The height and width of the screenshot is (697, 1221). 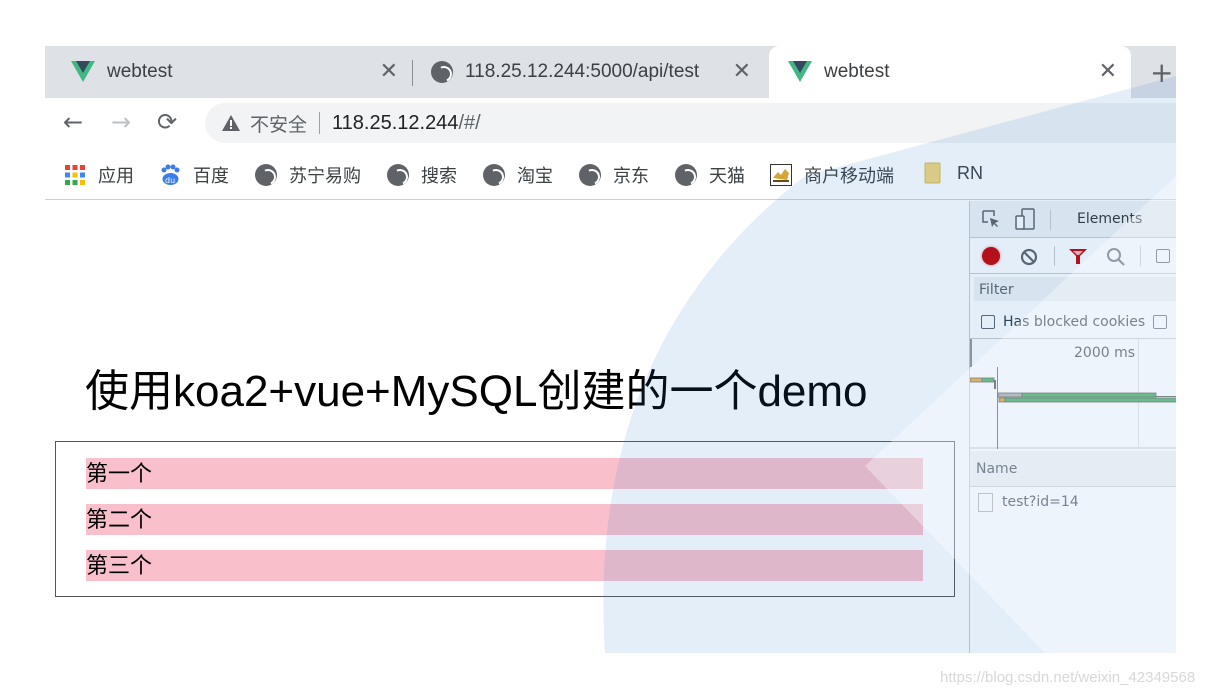 What do you see at coordinates (167, 122) in the screenshot?
I see `reload-button: ⟳` at bounding box center [167, 122].